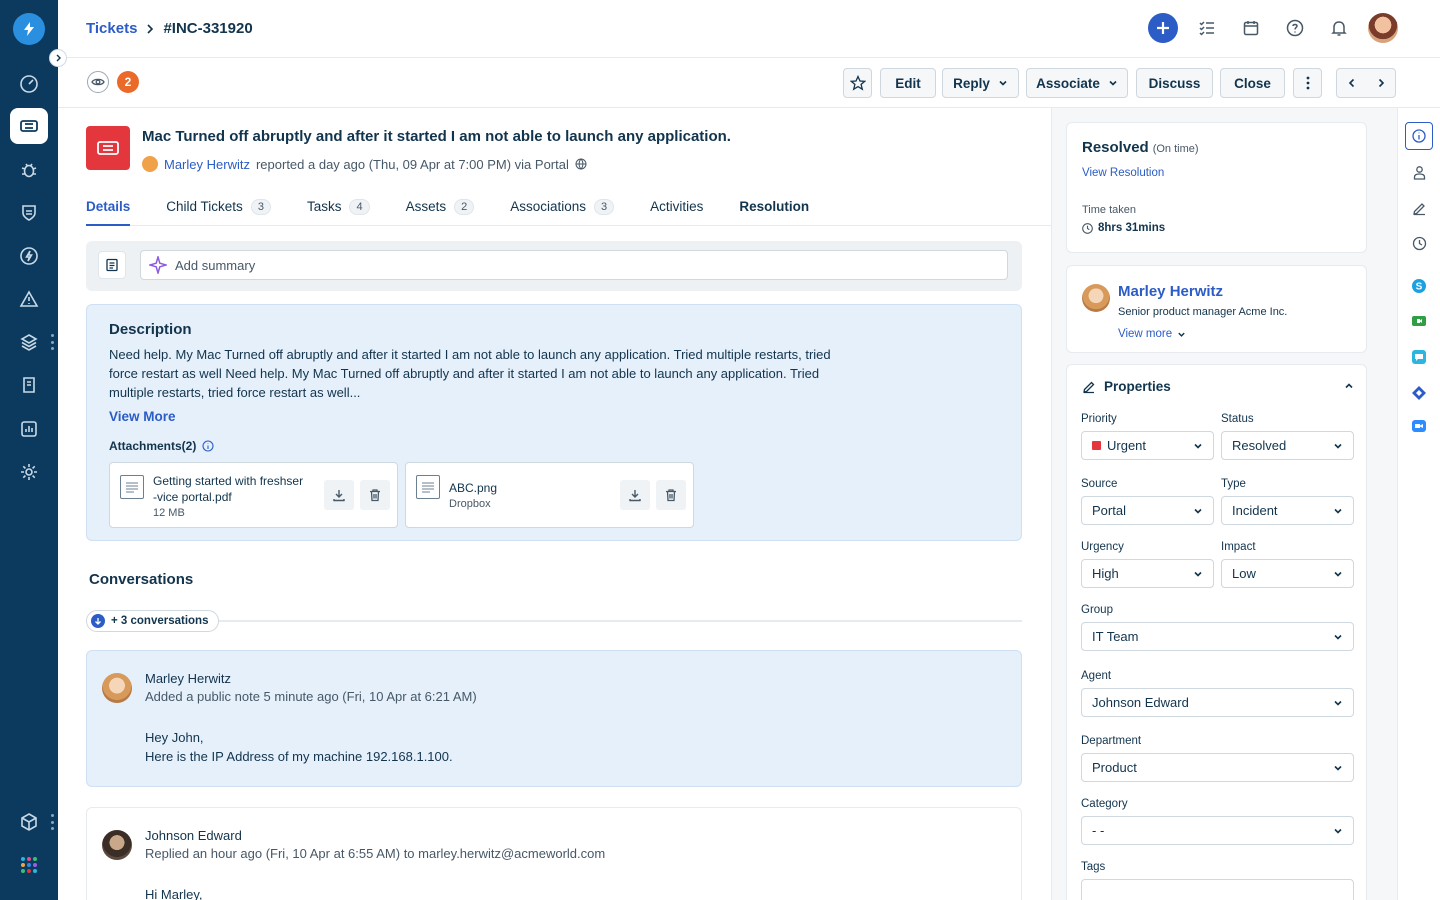 The height and width of the screenshot is (900, 1440). Describe the element at coordinates (1238, 547) in the screenshot. I see `impact-label: Impact` at that location.